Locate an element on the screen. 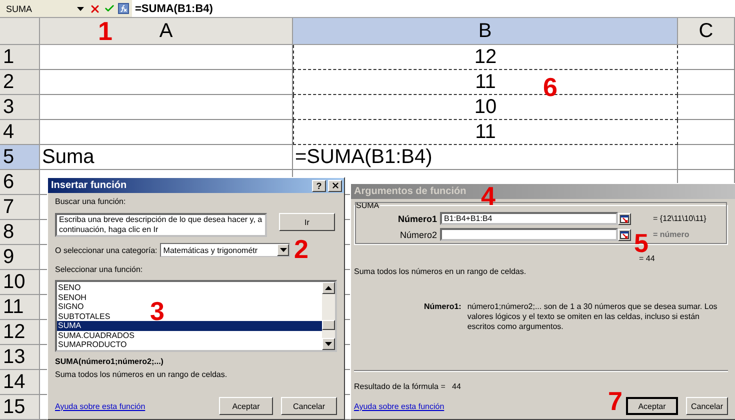 This screenshot has height=420, width=735. function-item: SUMA.CUADRADOS is located at coordinates (189, 335).